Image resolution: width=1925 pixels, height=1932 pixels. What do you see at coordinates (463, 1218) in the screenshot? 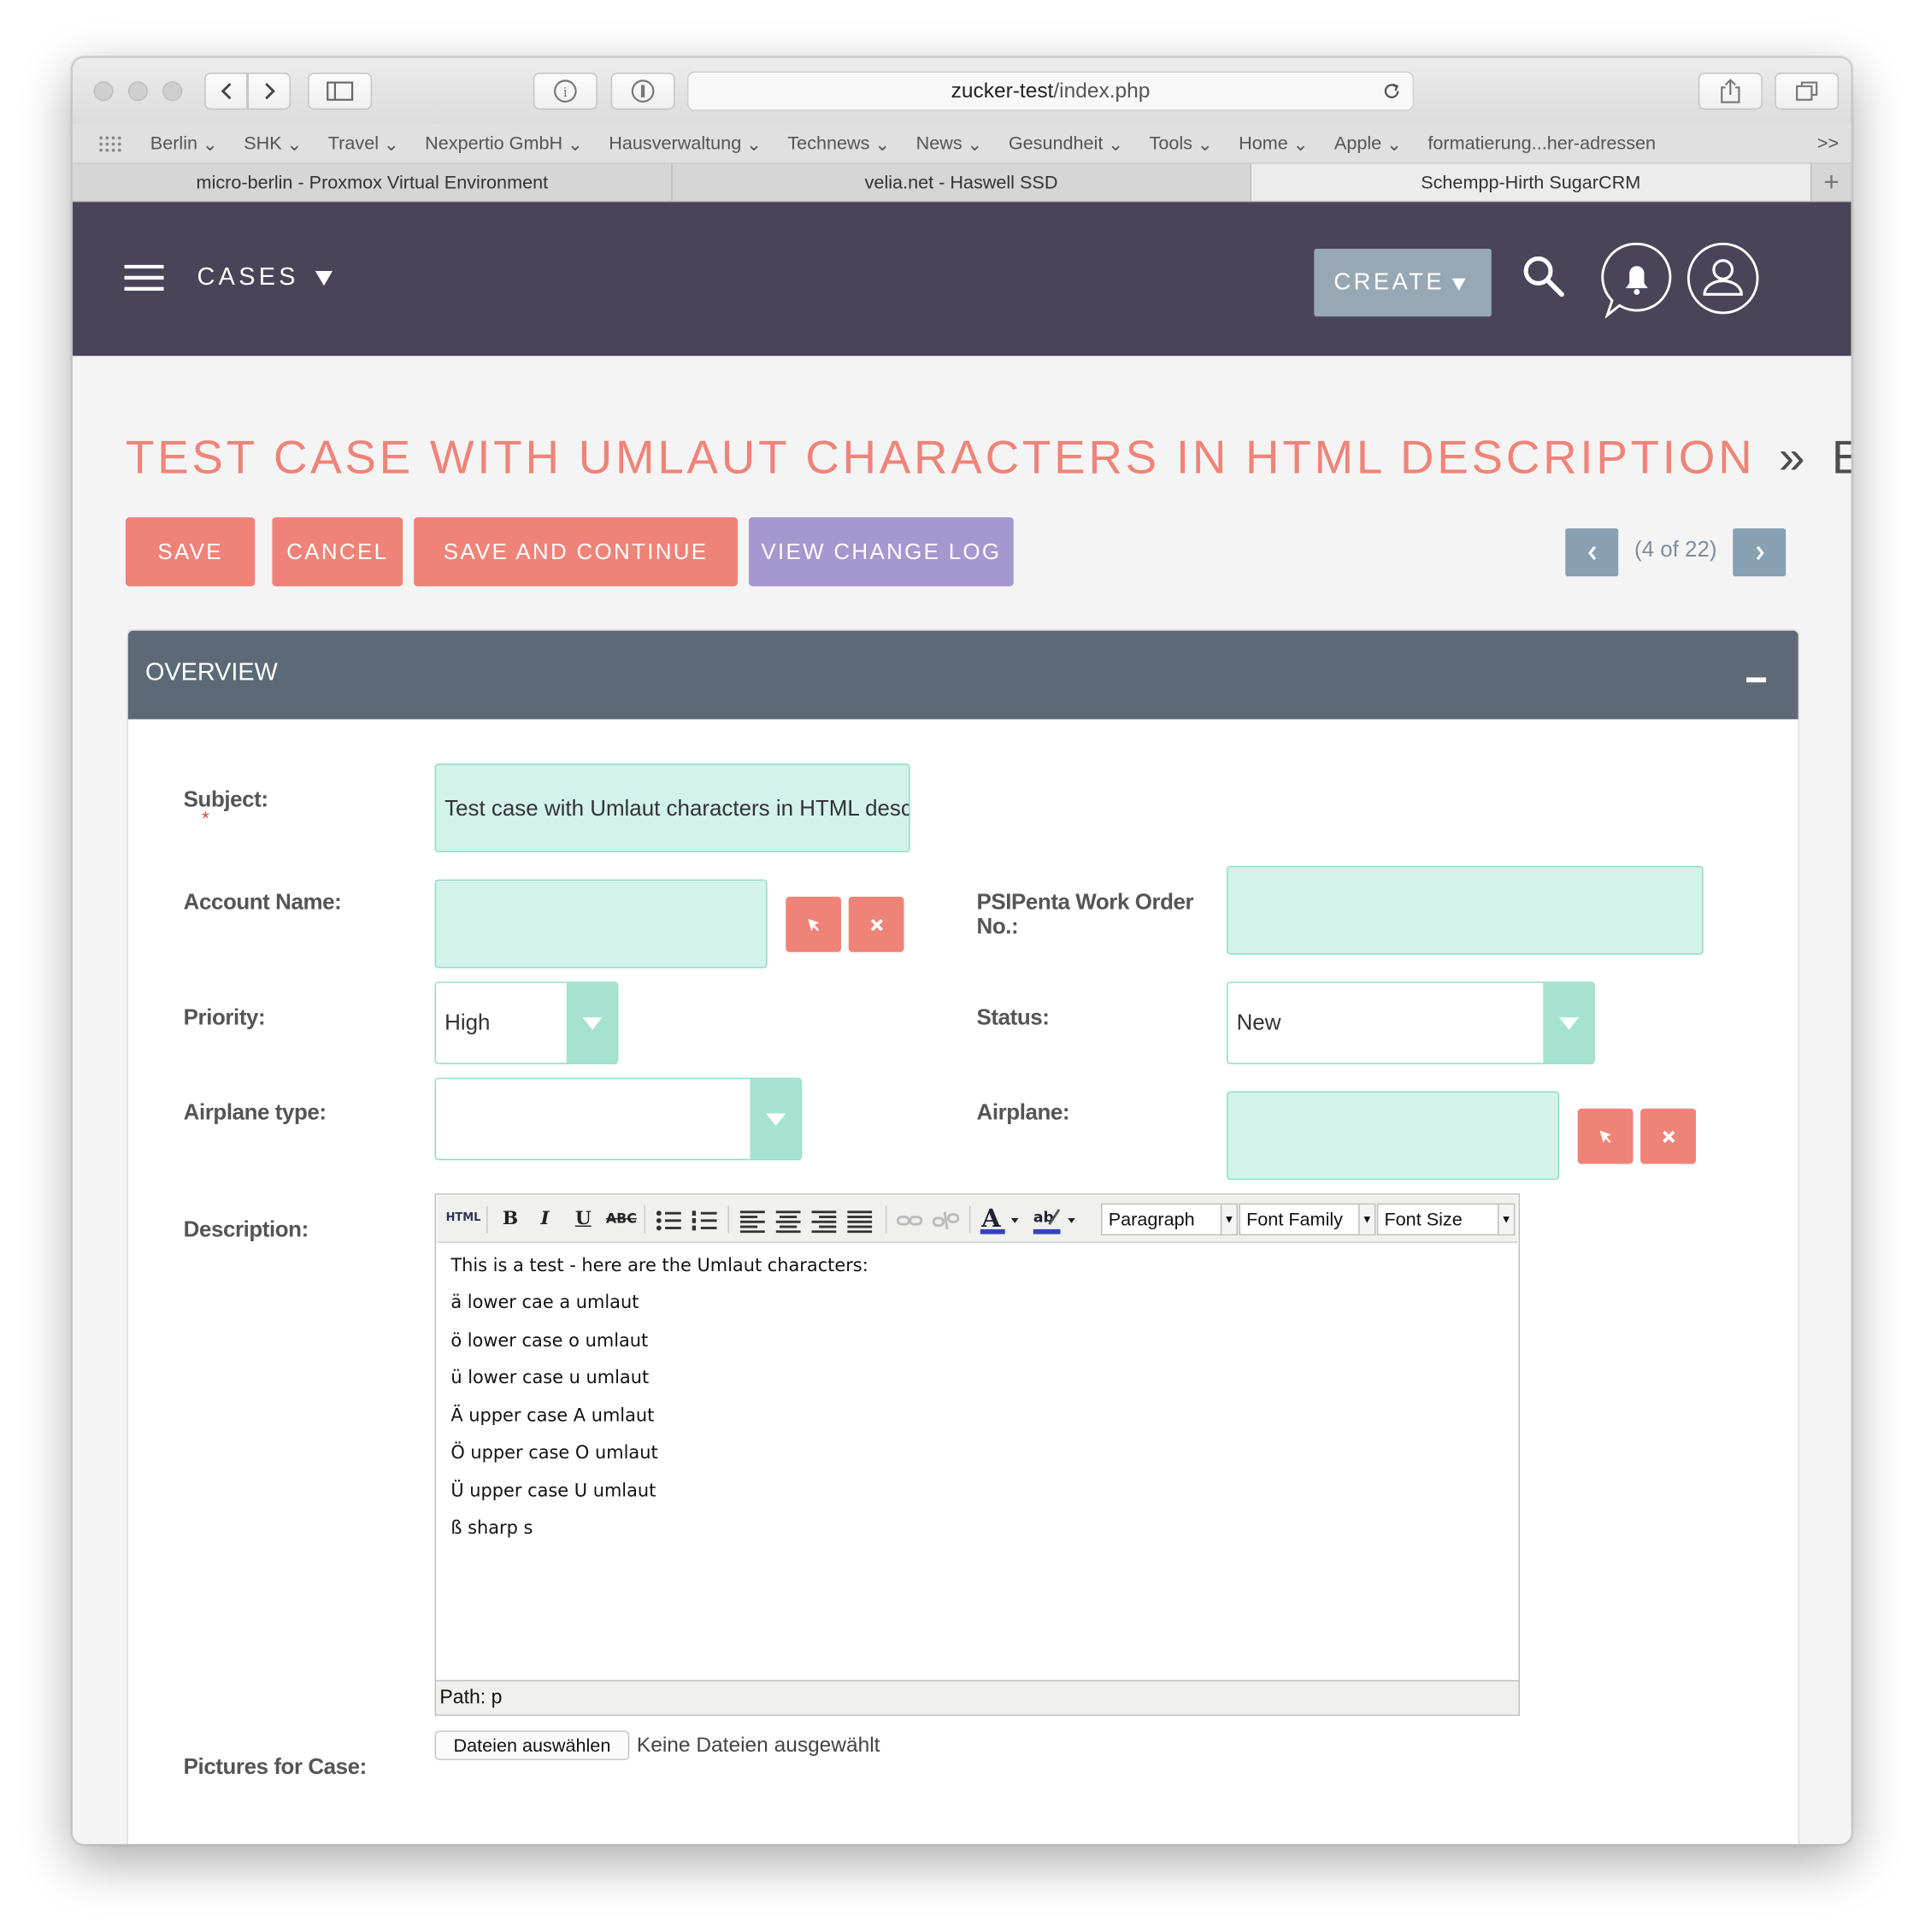
I see `html-source-button: HTML` at bounding box center [463, 1218].